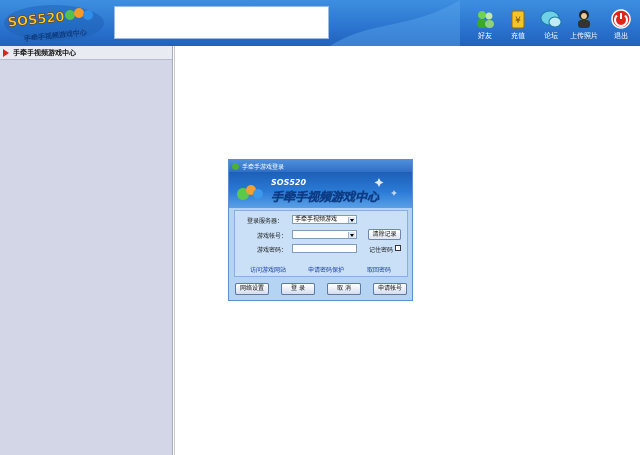 This screenshot has height=455, width=640. What do you see at coordinates (316, 219) in the screenshot?
I see `server-value: 手牵手视频游戏` at bounding box center [316, 219].